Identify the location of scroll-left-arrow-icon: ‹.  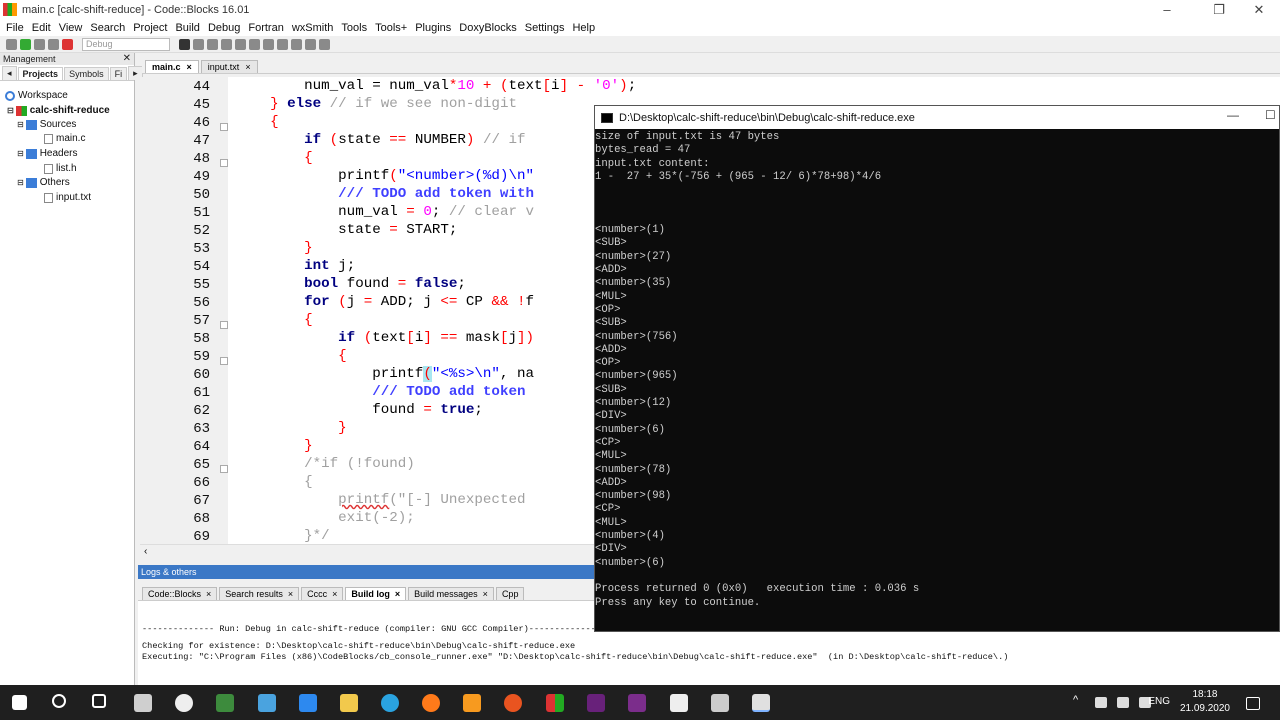
(145, 551).